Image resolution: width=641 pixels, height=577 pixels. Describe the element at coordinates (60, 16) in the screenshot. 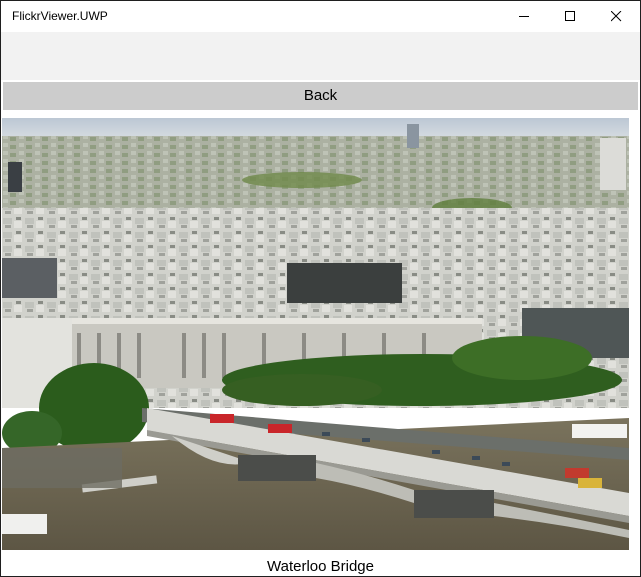

I see `window-title: FlickrViewer.UWP` at that location.